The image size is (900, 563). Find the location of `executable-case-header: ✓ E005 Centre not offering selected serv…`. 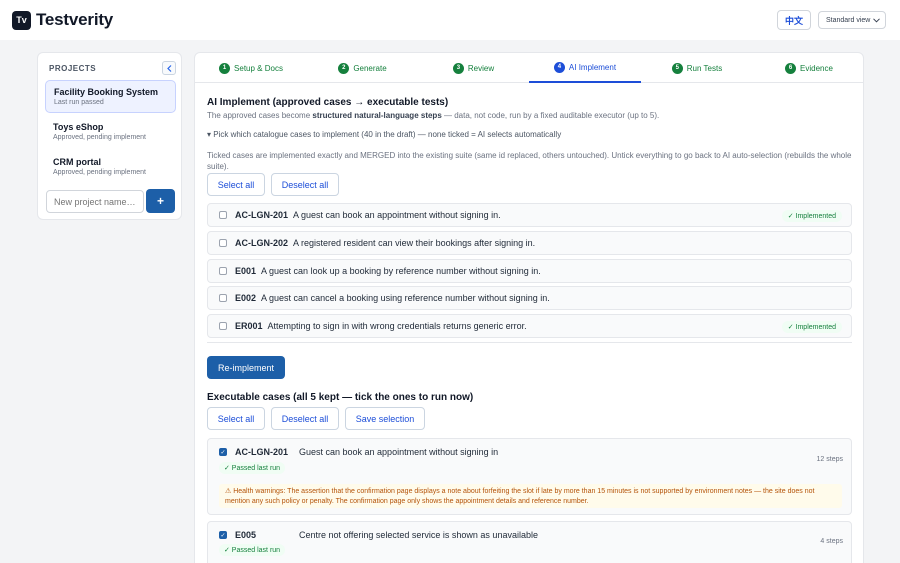

executable-case-header: ✓ E005 Centre not offering selected serv… is located at coordinates (378, 535).